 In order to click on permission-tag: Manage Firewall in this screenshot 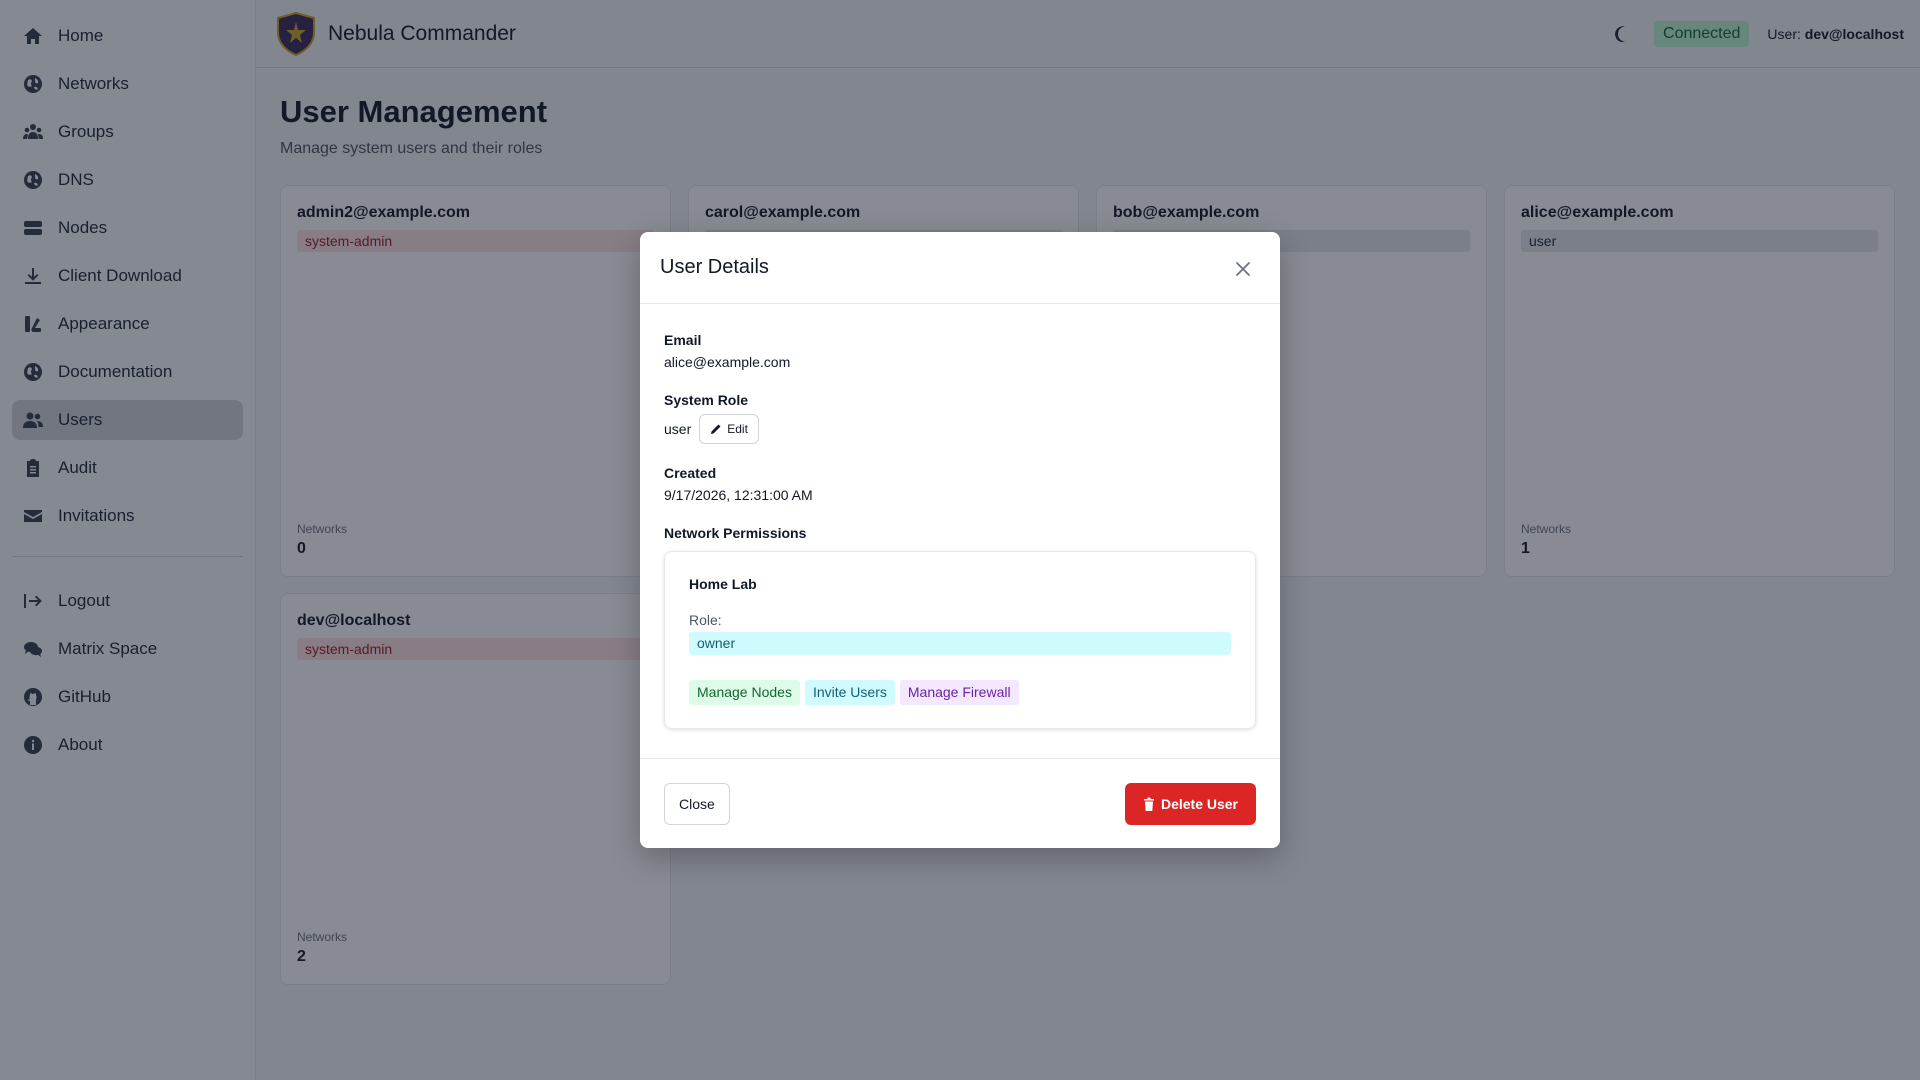, I will do `click(959, 692)`.